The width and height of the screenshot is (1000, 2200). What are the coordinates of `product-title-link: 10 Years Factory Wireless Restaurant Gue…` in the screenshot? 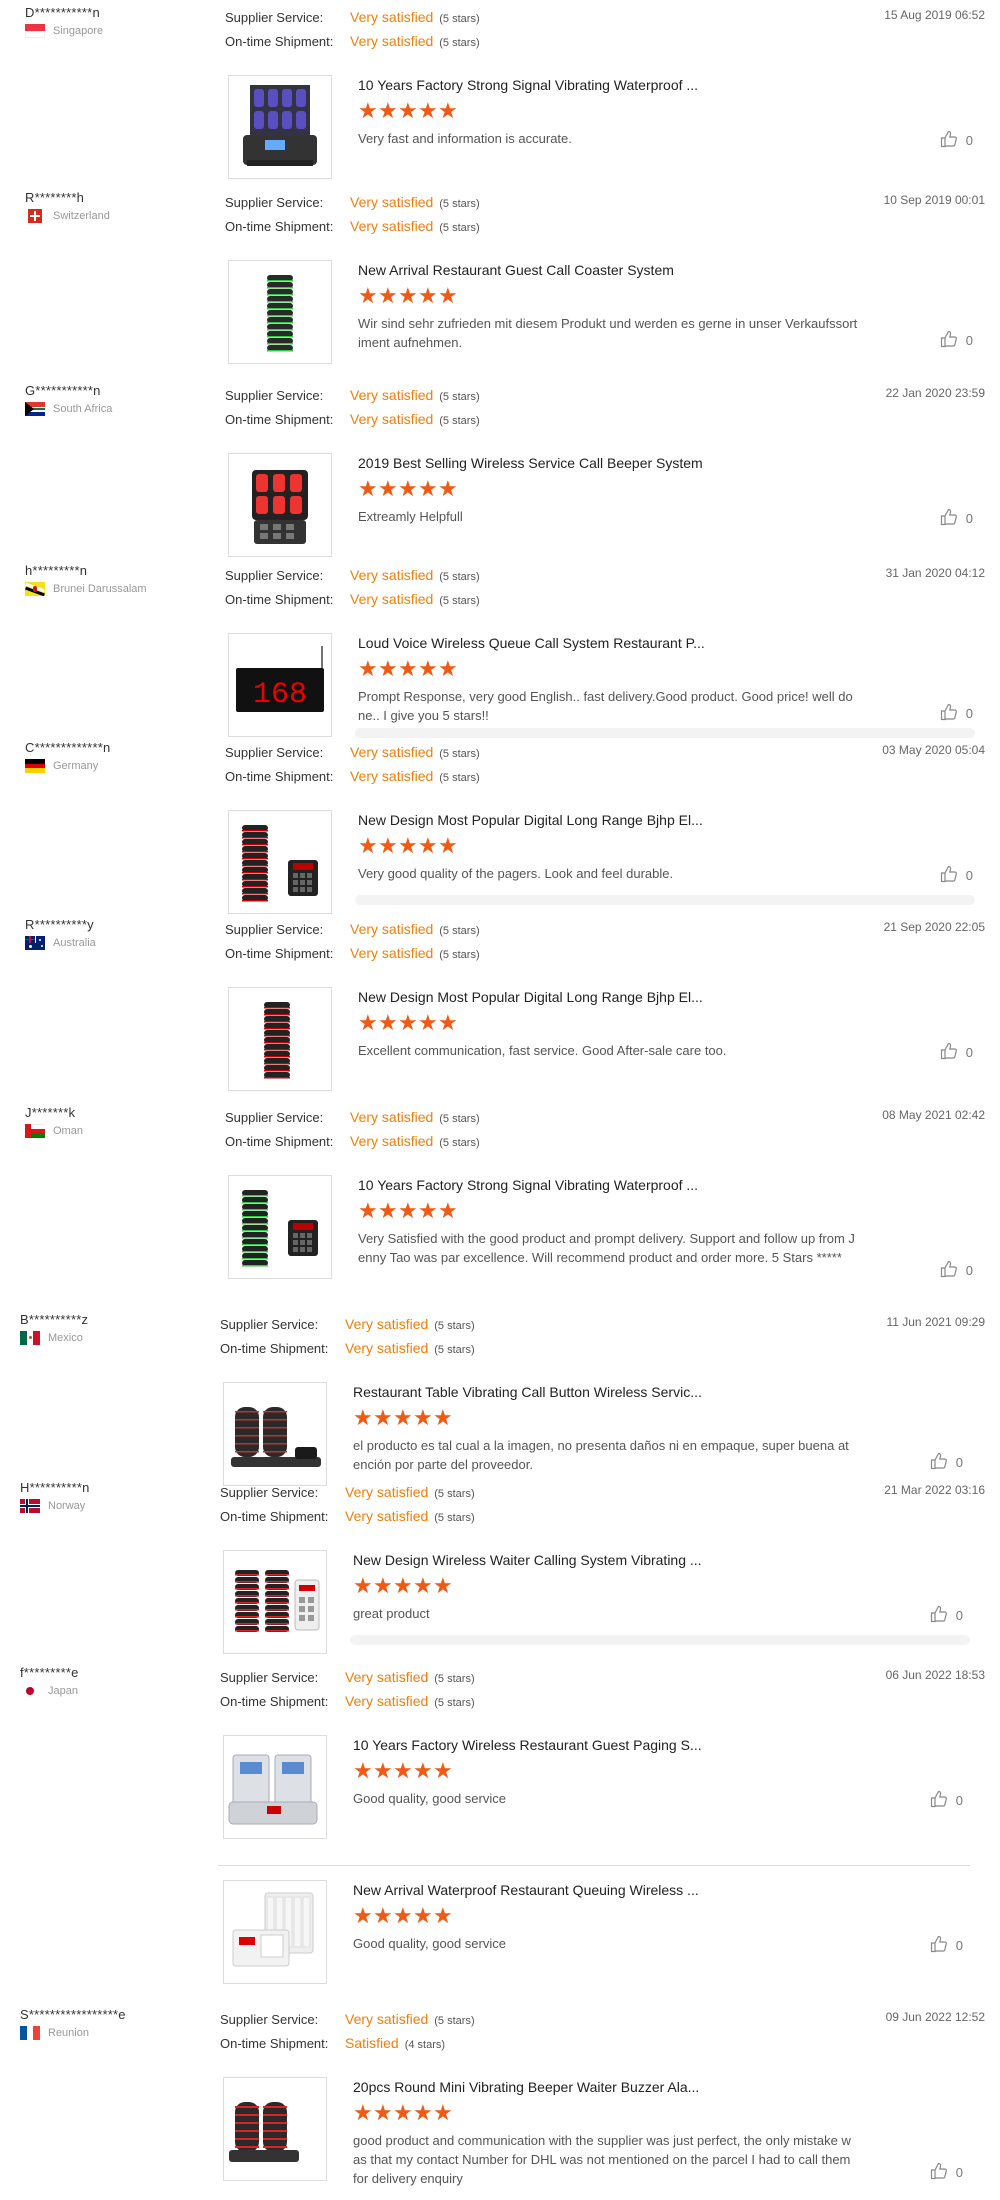 It's located at (603, 1745).